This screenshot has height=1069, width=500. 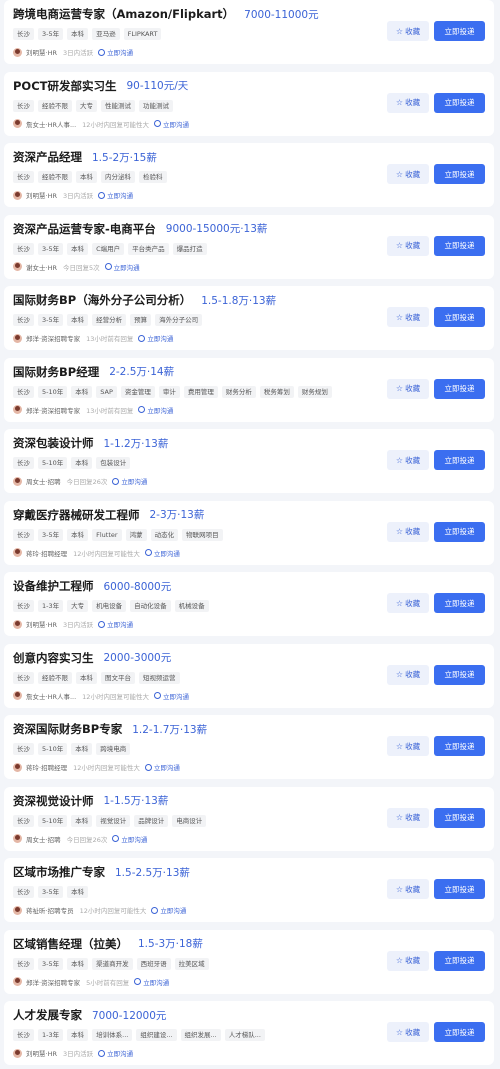 I want to click on job-title: 设备维护工程师, so click(x=53, y=586).